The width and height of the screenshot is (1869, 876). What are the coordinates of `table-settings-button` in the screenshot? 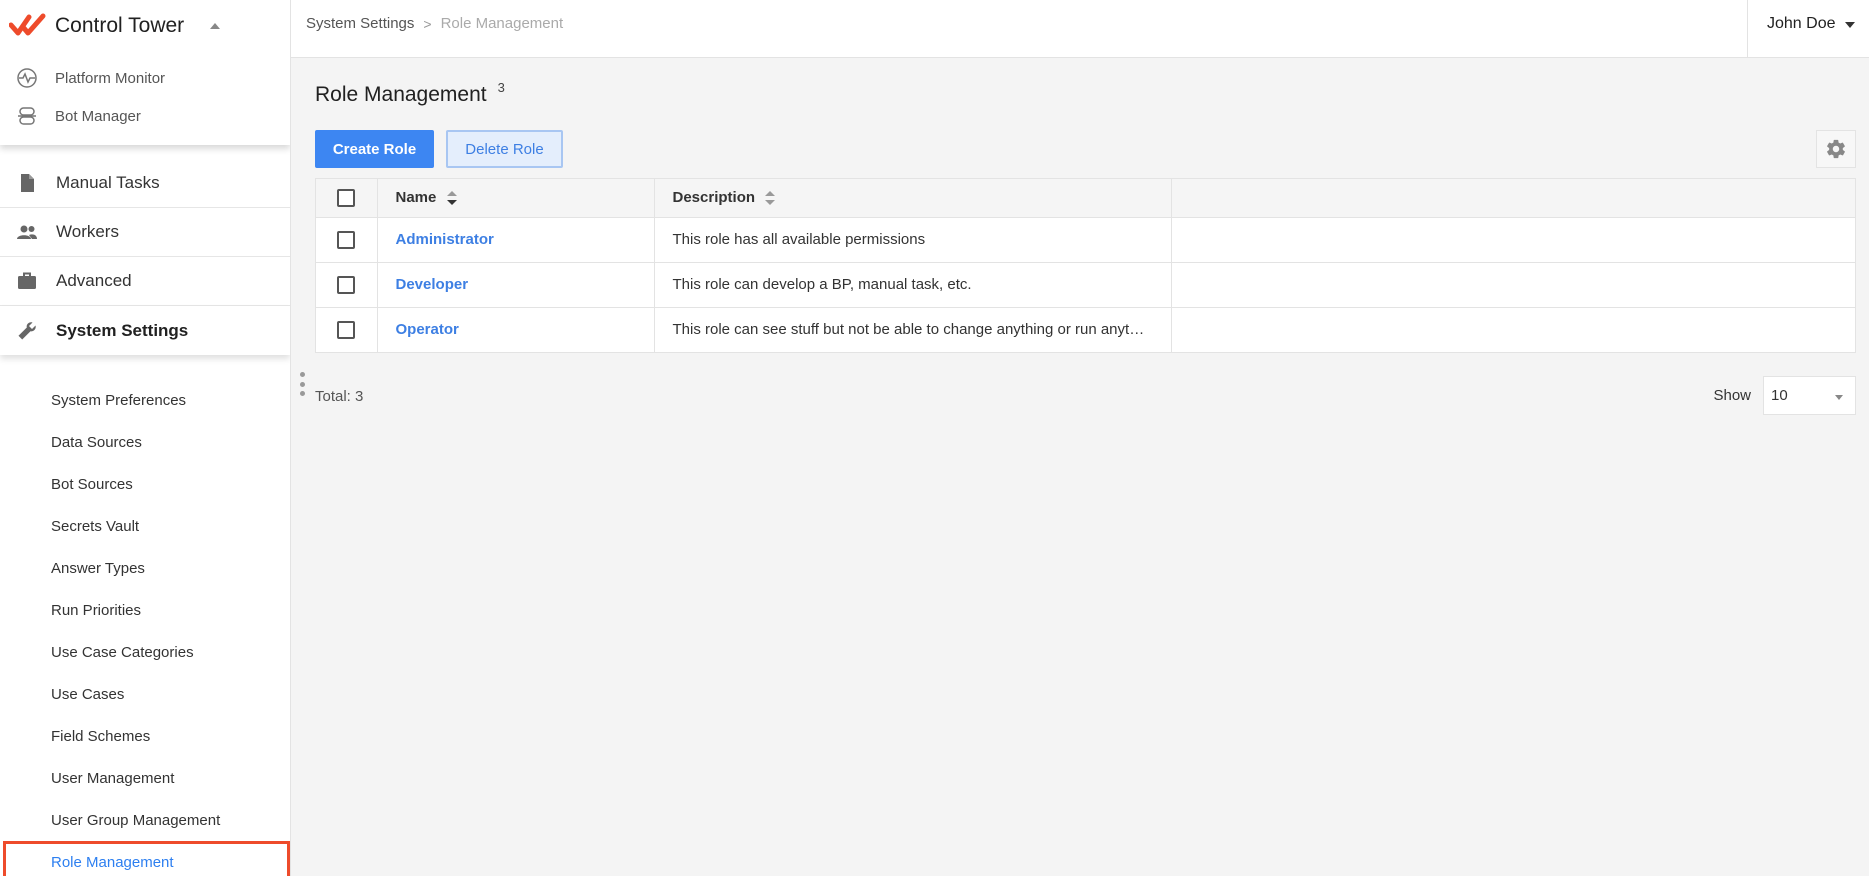 It's located at (1836, 149).